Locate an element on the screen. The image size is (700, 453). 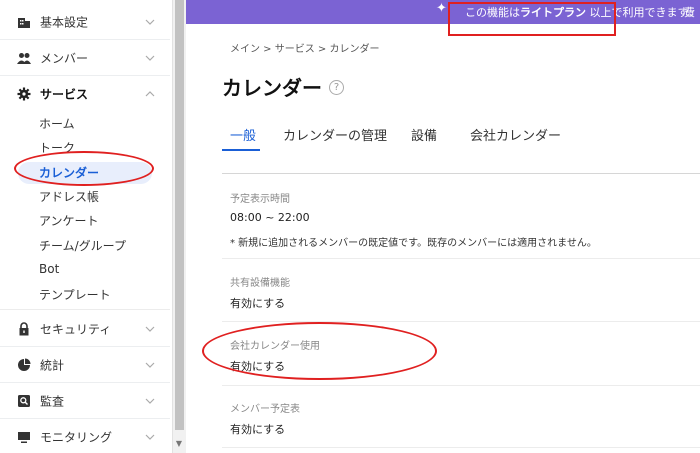
members-icon is located at coordinates (24, 58).